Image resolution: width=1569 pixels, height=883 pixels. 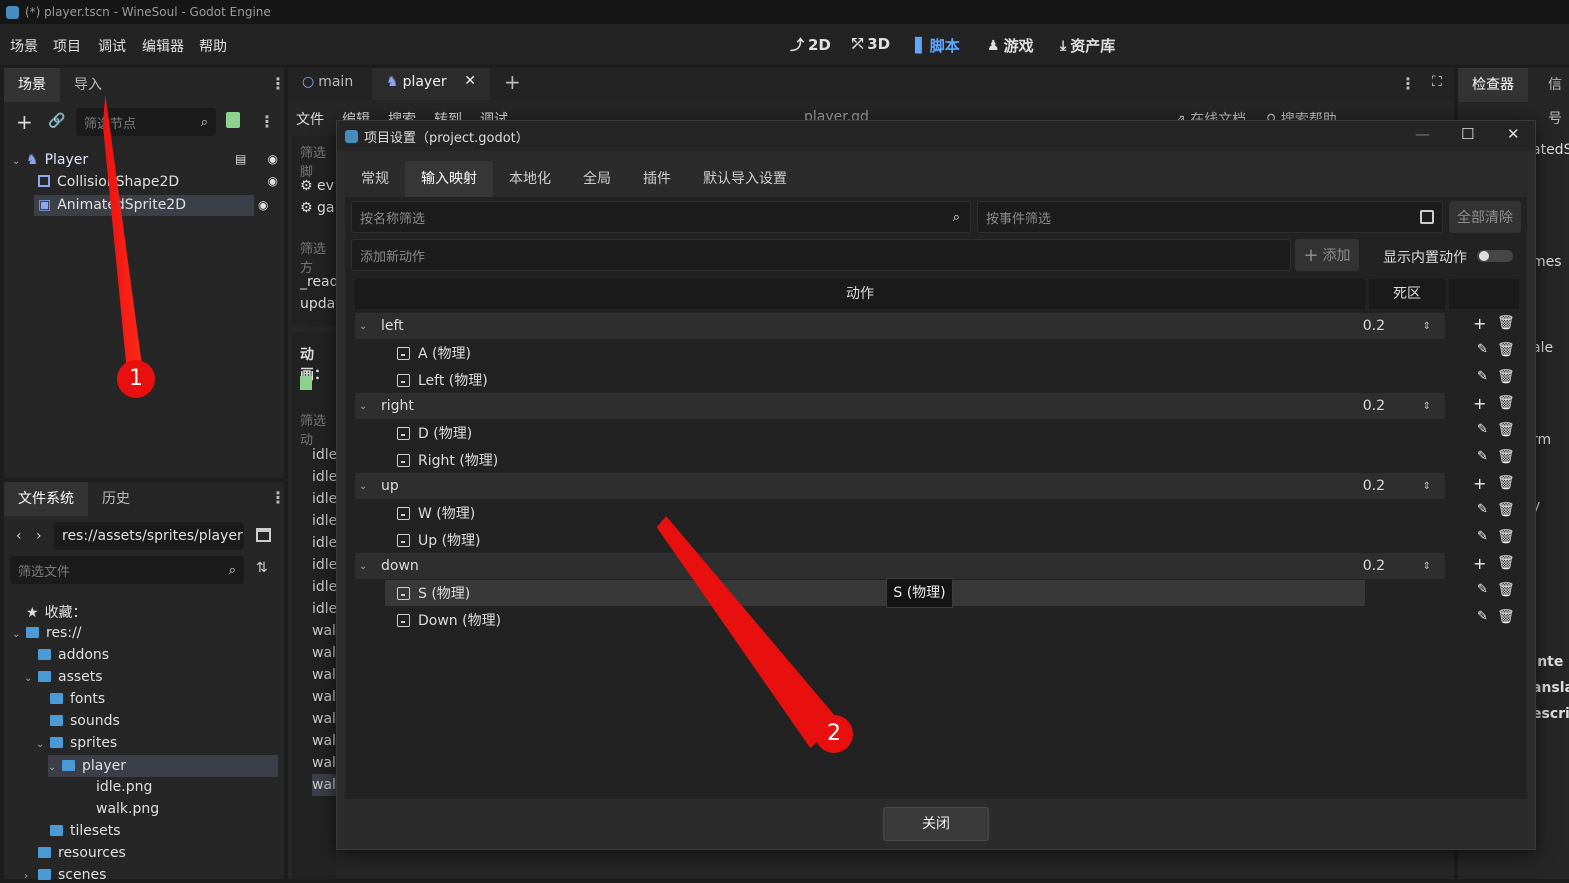 What do you see at coordinates (745, 179) in the screenshot?
I see `tab-import-defaults: 默认导入设置` at bounding box center [745, 179].